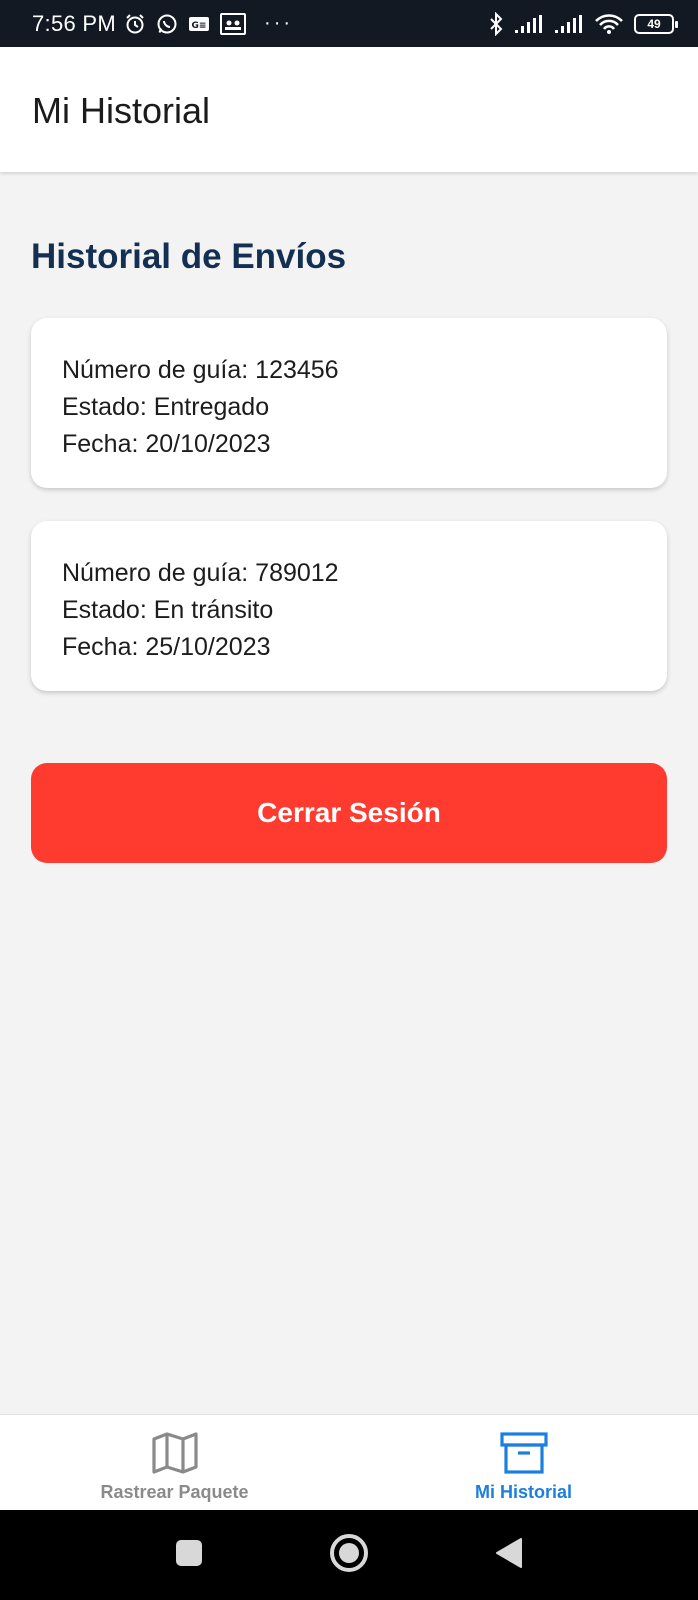 The height and width of the screenshot is (1600, 698). I want to click on shipment-tracking-number: Número de guía: 789012, so click(200, 573).